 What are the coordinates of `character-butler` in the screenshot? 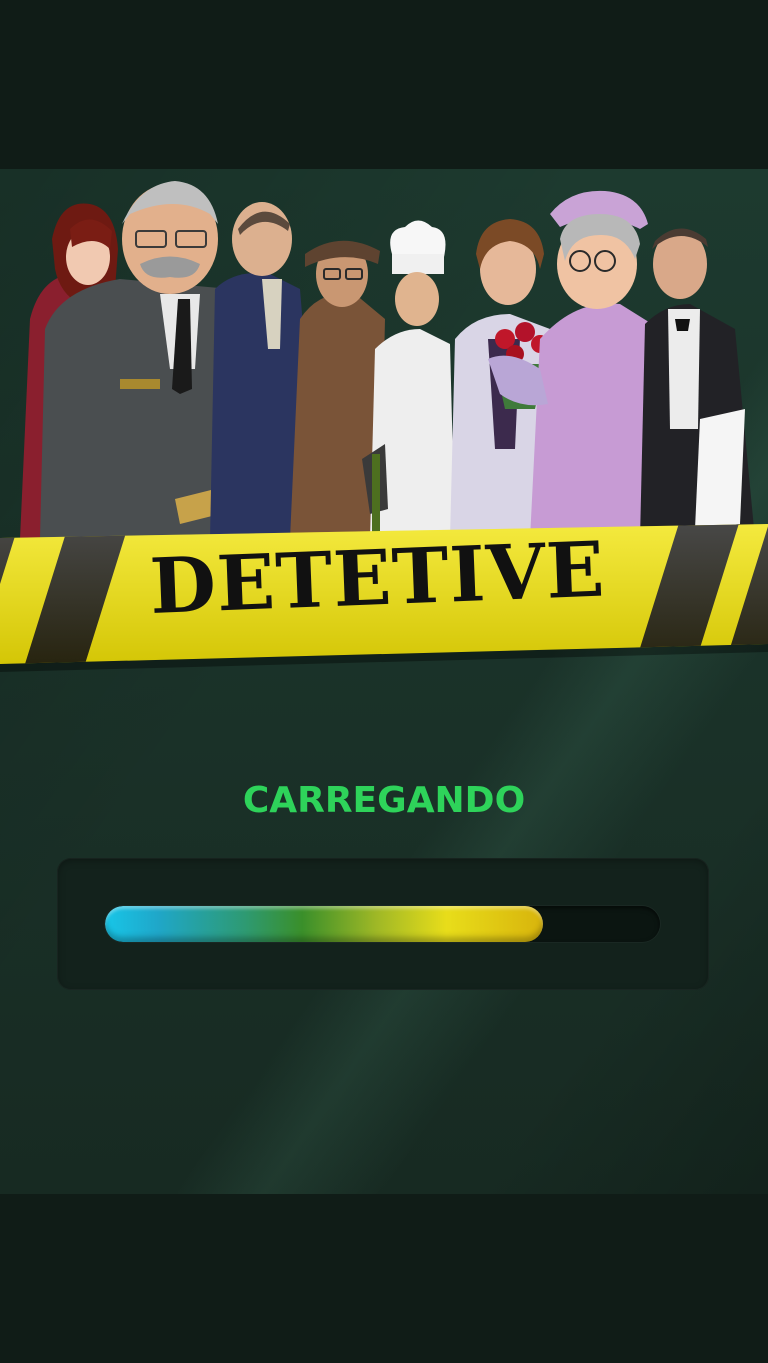 It's located at (697, 383).